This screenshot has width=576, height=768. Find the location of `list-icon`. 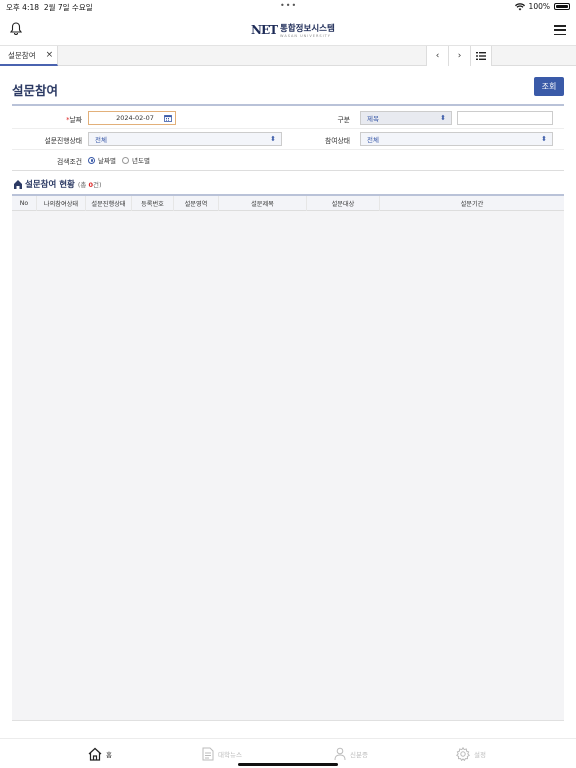

list-icon is located at coordinates (481, 56).